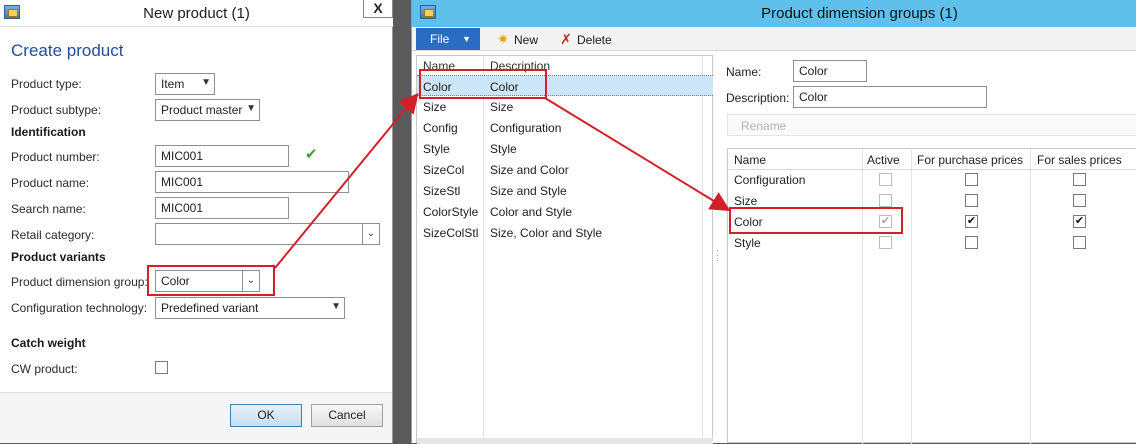 This screenshot has height=444, width=1136. I want to click on product-subtype-value: Product master, so click(202, 110).